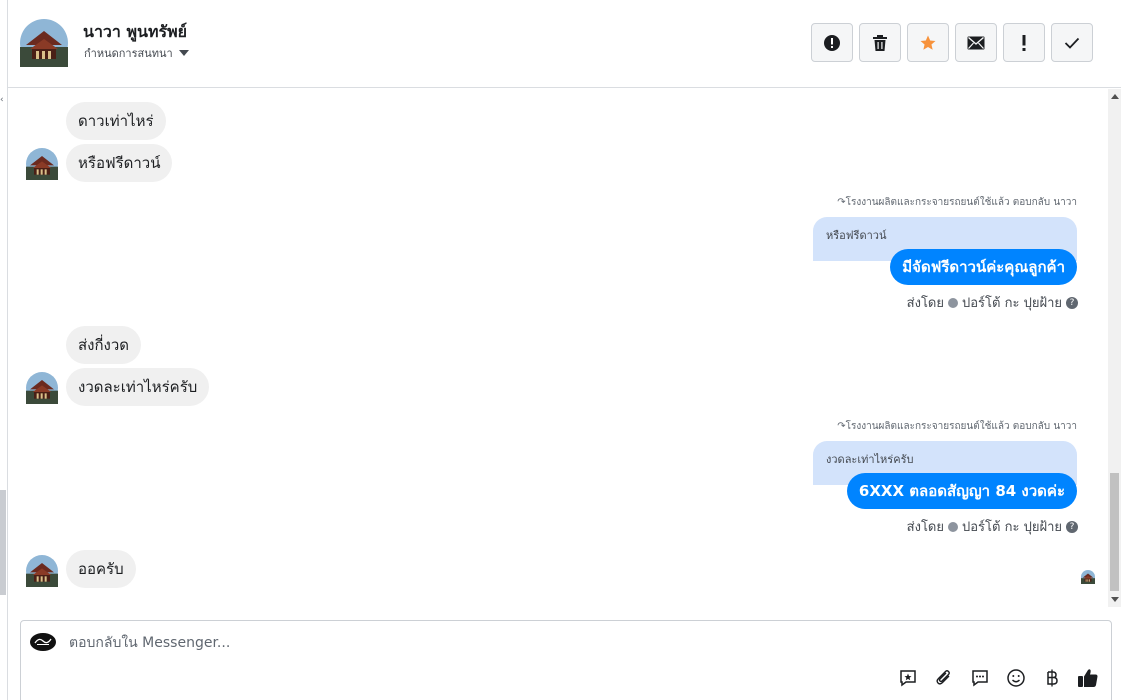  Describe the element at coordinates (1115, 96) in the screenshot. I see `scroll-up-arrow-icon` at that location.